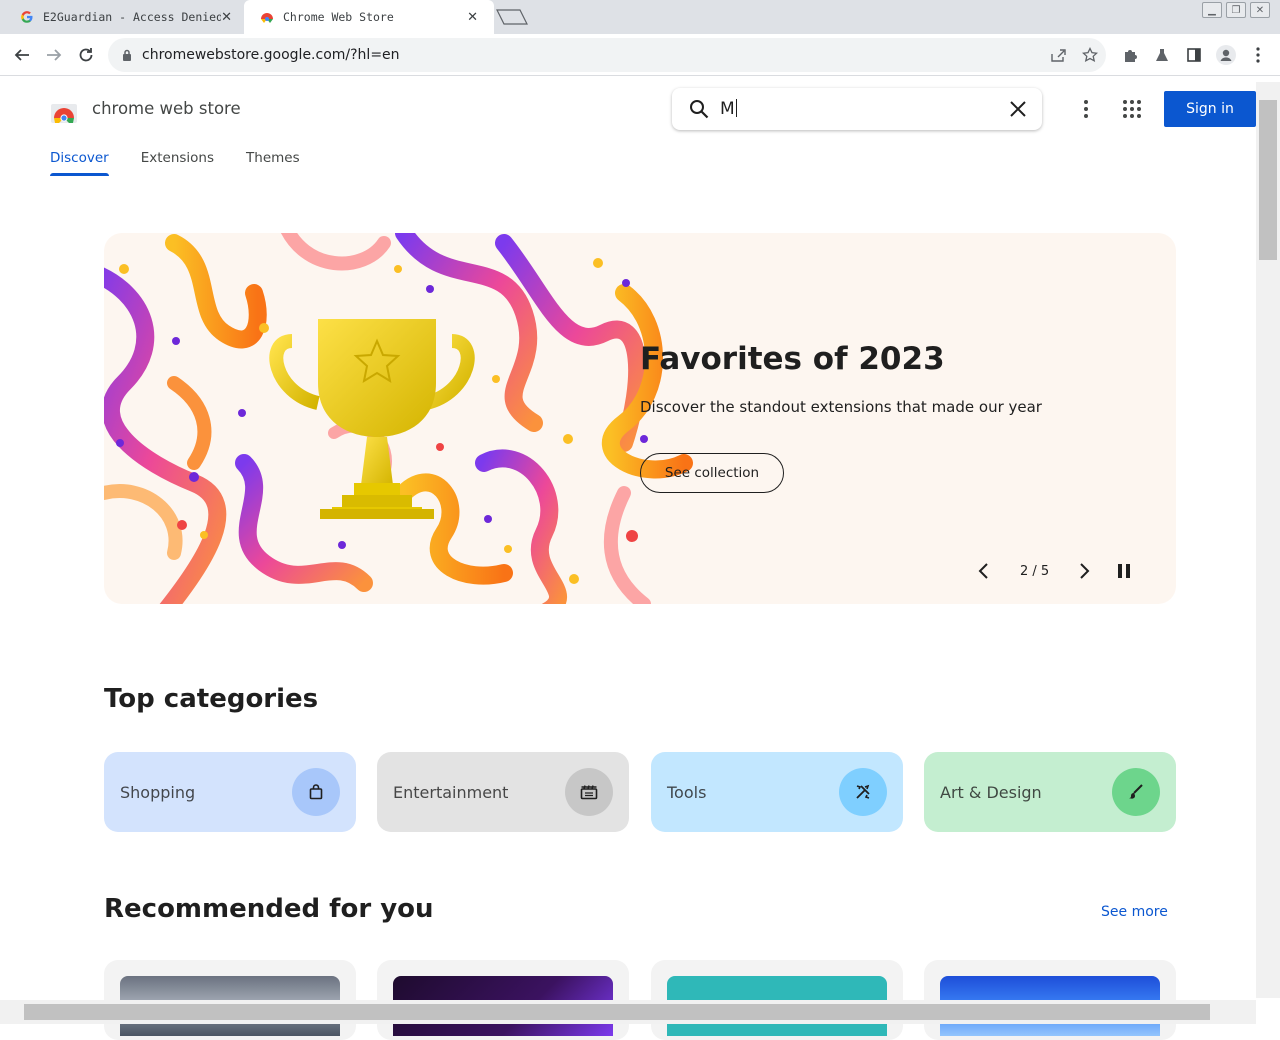  What do you see at coordinates (177, 163) in the screenshot?
I see `tab-extensions: Extensions` at bounding box center [177, 163].